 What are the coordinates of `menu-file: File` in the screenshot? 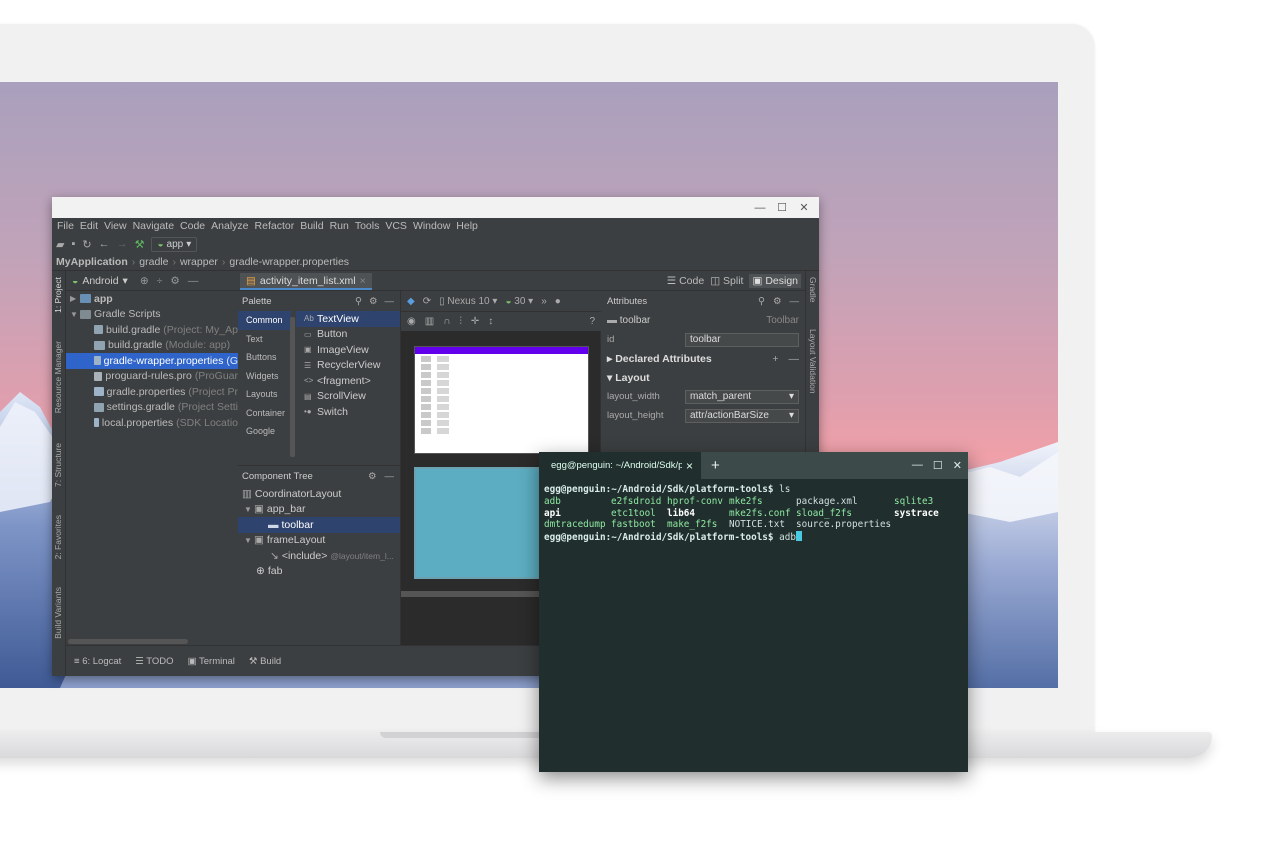 It's located at (65, 226).